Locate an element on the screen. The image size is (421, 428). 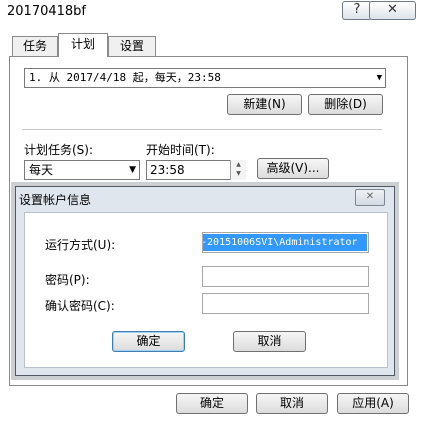
divider is located at coordinates (202, 129).